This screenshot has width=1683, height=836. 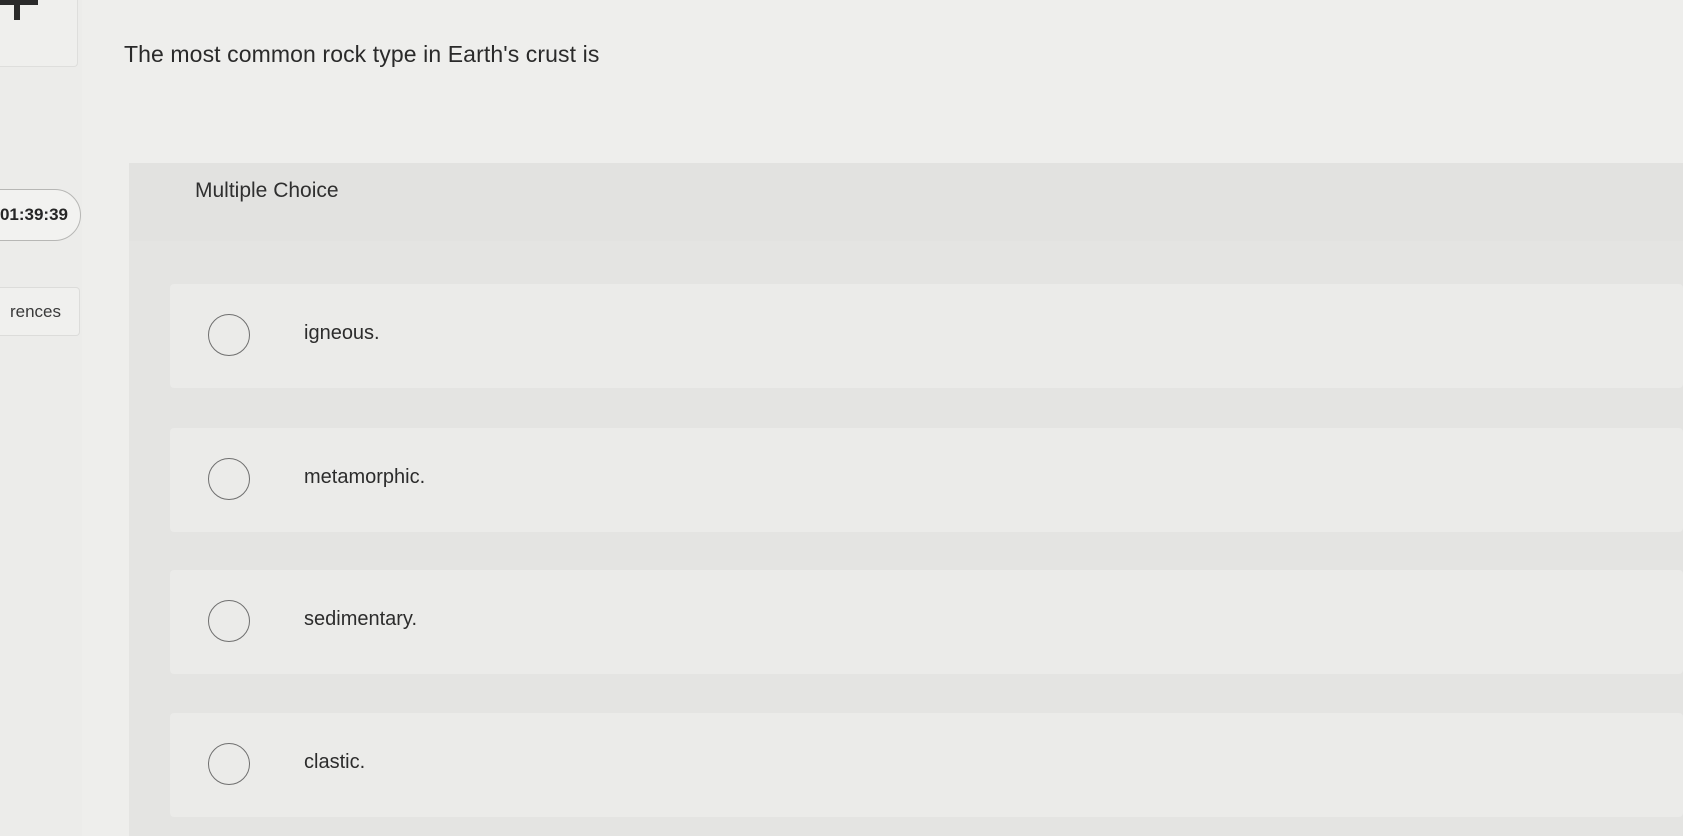 I want to click on answer-option-label: metamorphic., so click(x=365, y=477).